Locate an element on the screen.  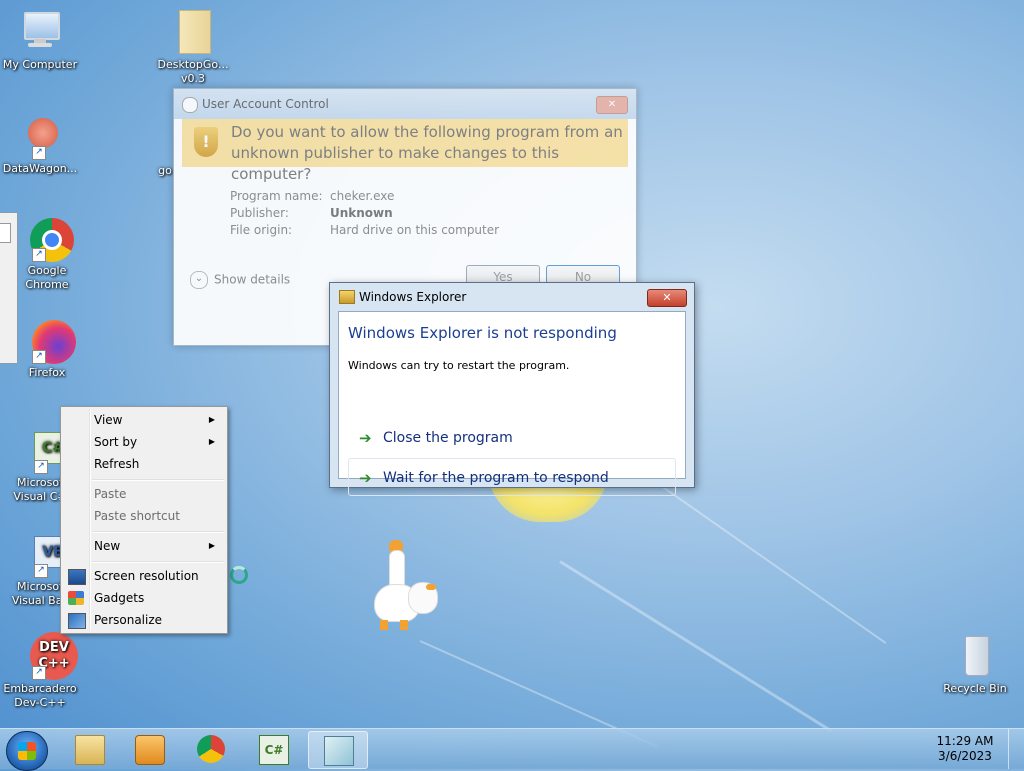
dialog-close-button: ✕ is located at coordinates (667, 298).